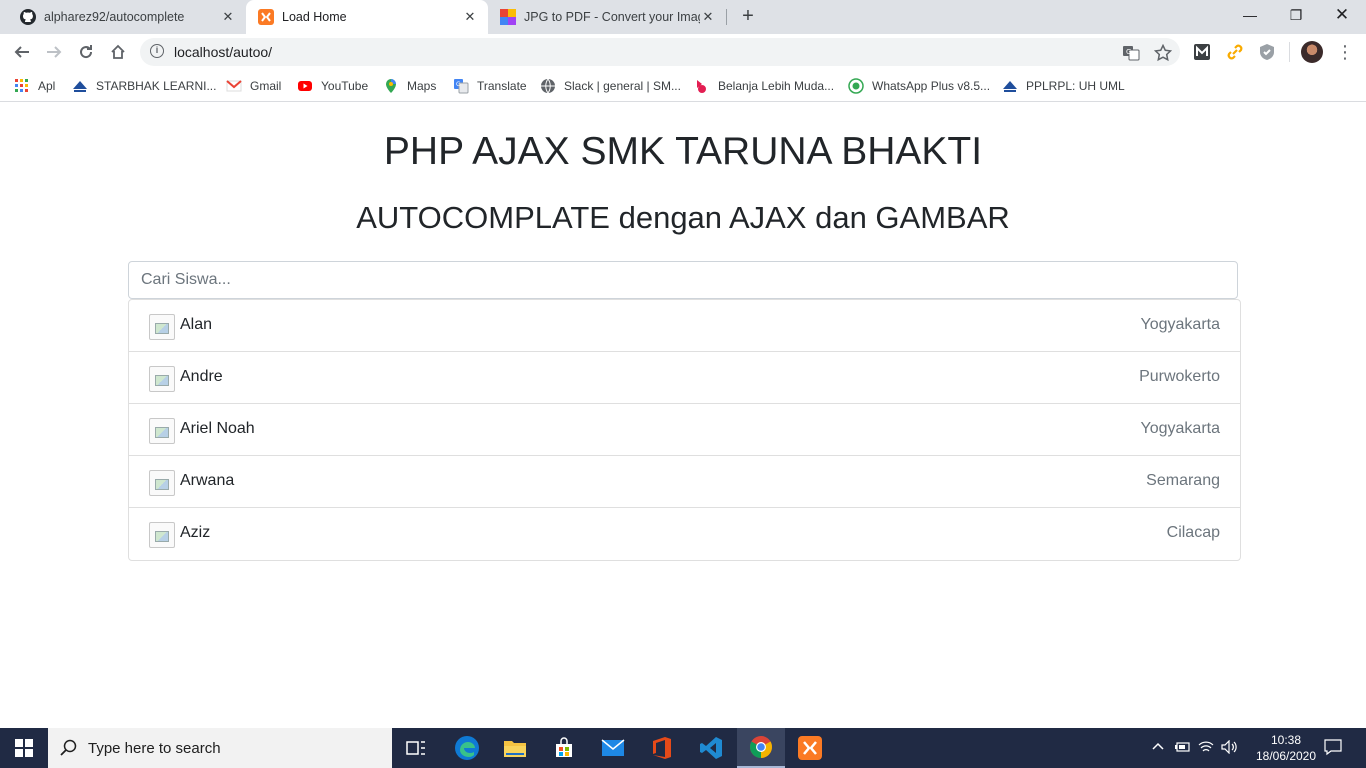 The height and width of the screenshot is (768, 1366). What do you see at coordinates (1312, 52) in the screenshot?
I see `profile-avatar` at bounding box center [1312, 52].